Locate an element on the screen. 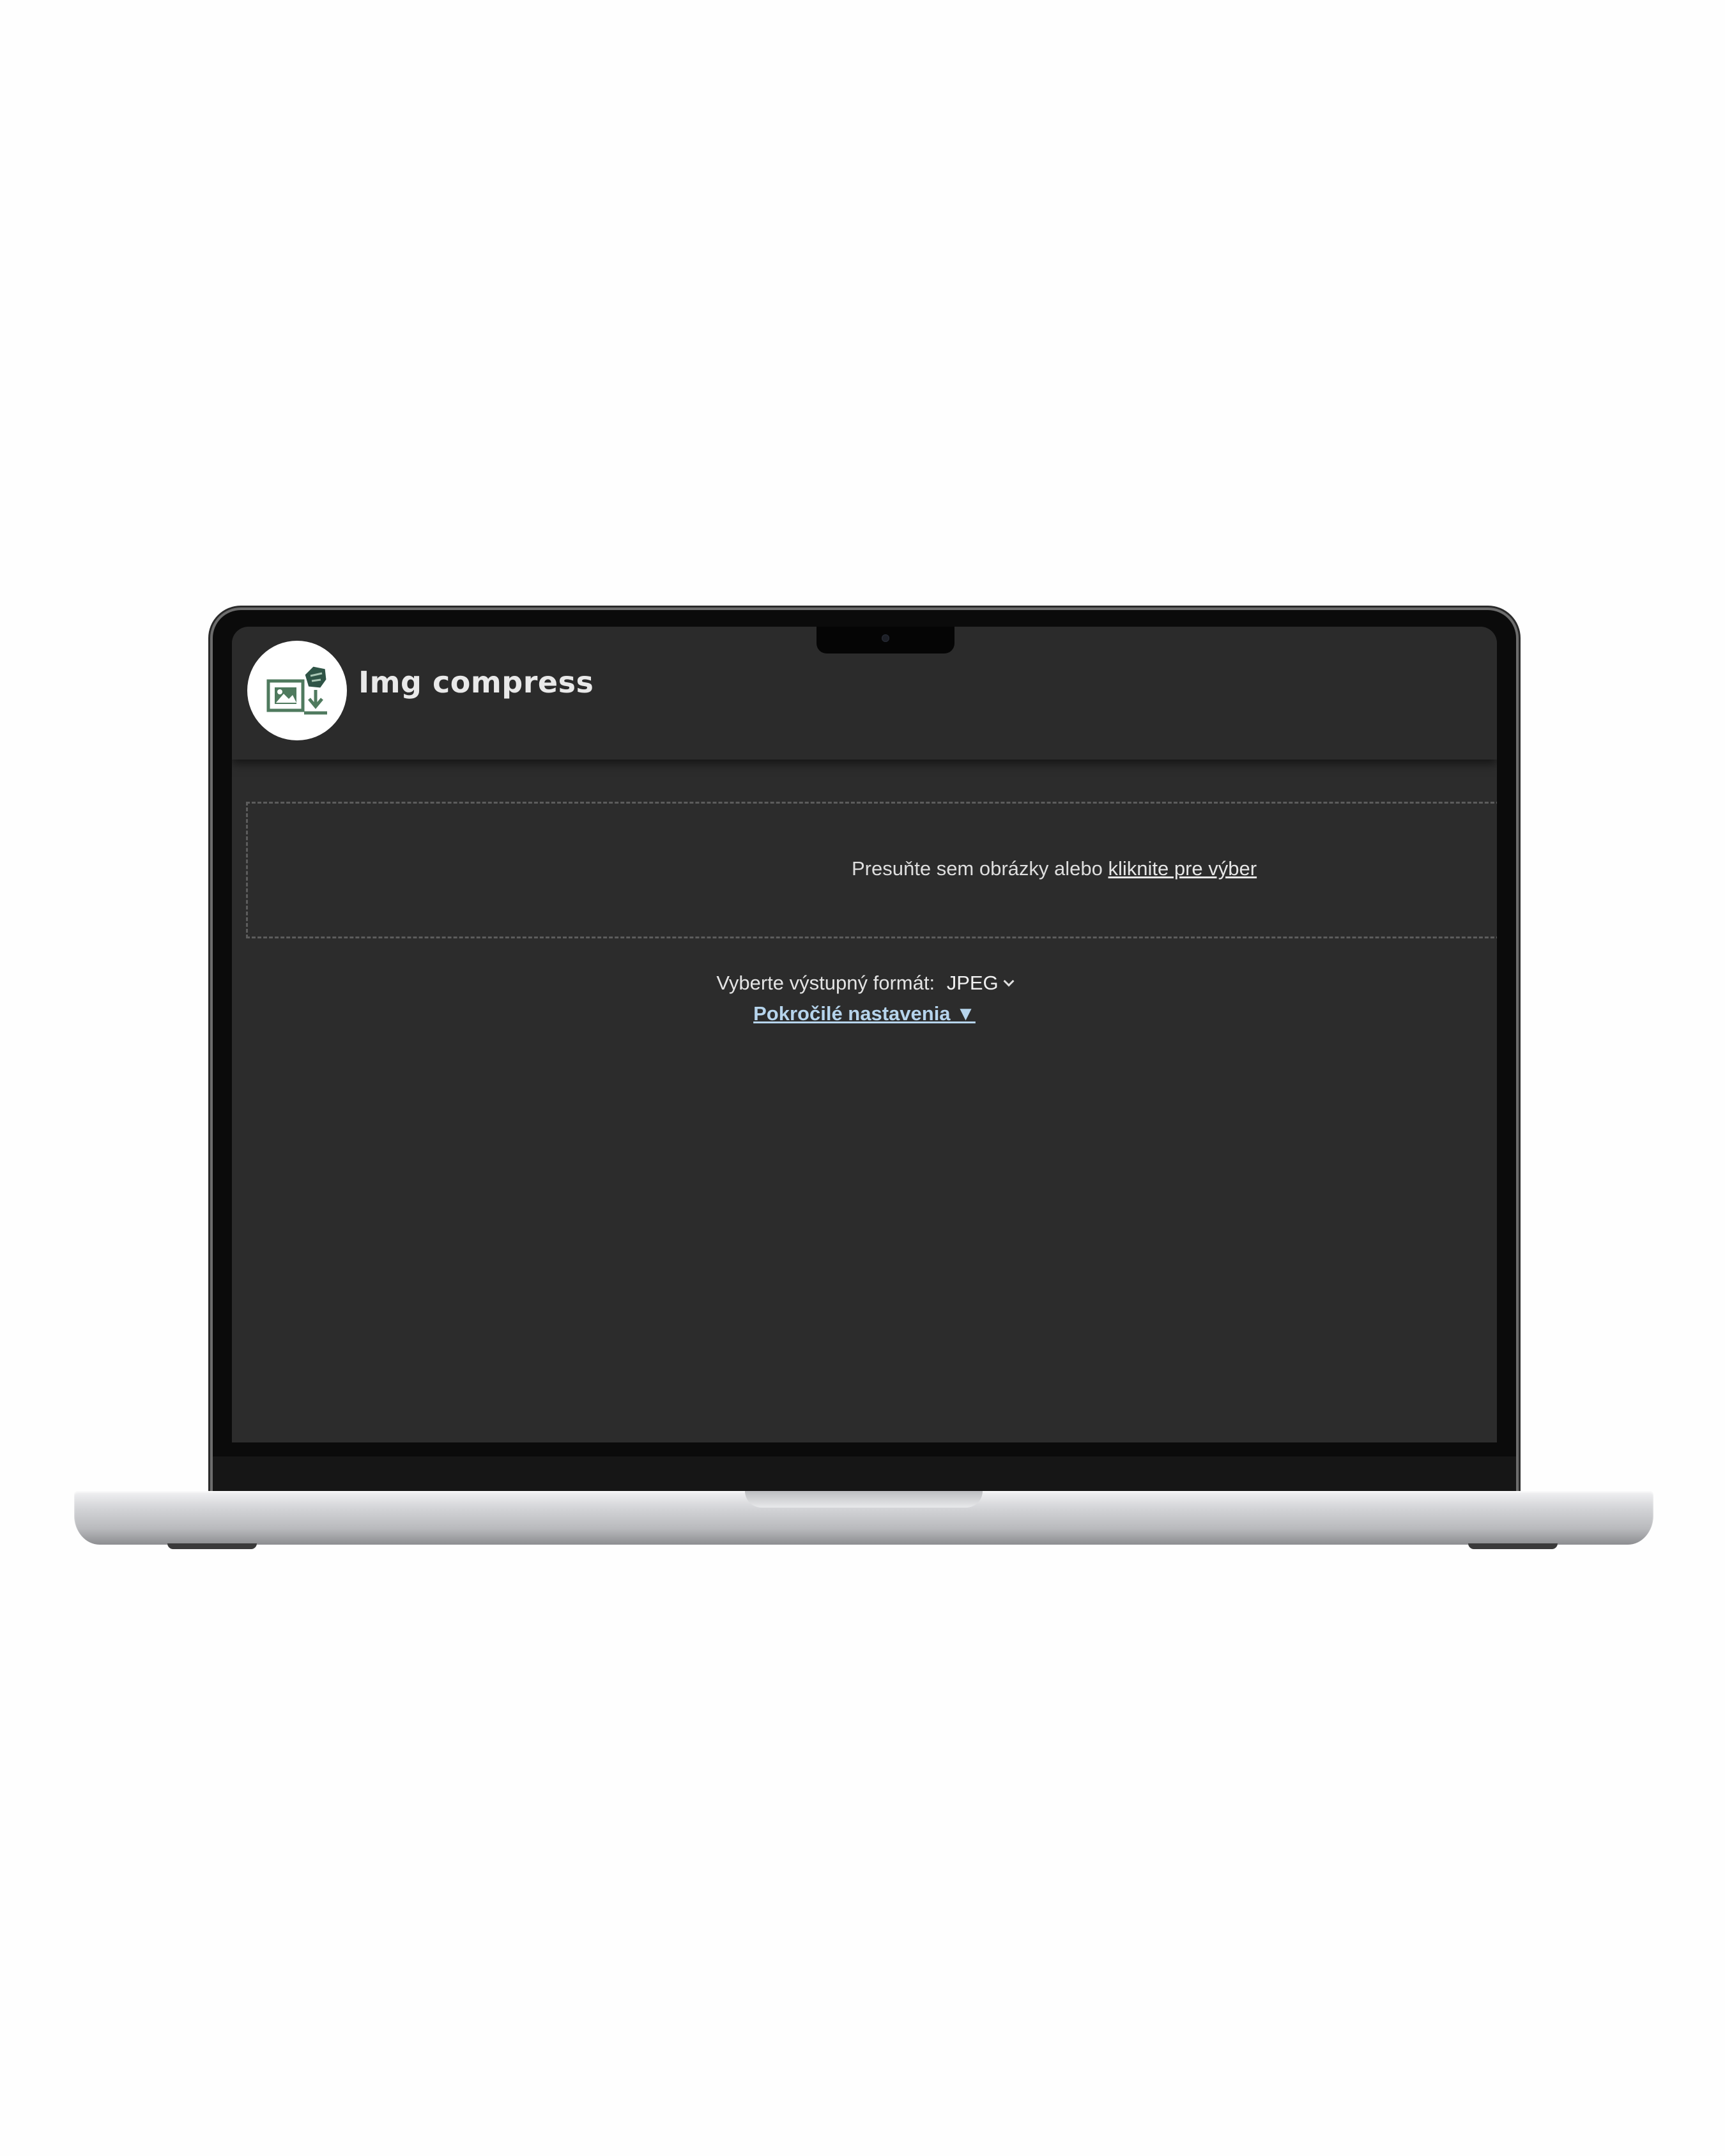 This screenshot has width=1725, height=2156. laptop-foot-left is located at coordinates (212, 1546).